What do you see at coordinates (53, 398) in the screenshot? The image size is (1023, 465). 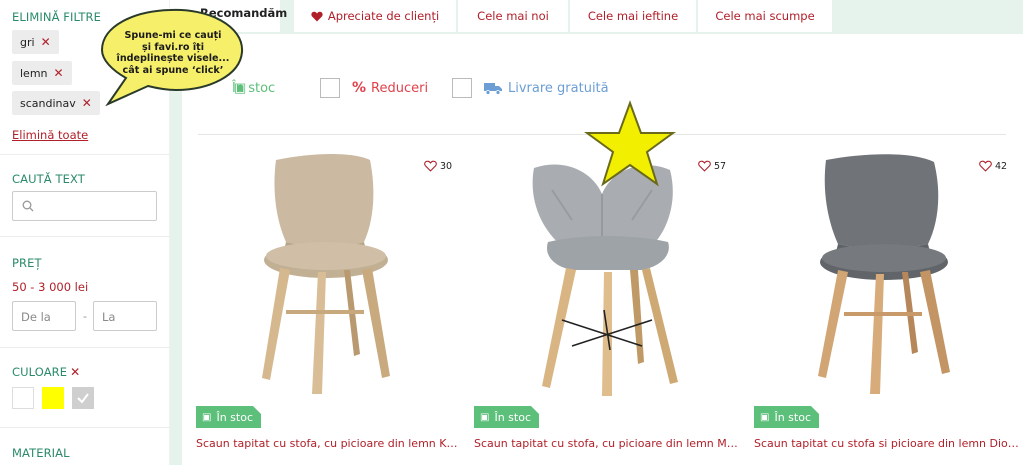 I see `color-swatch-yellow` at bounding box center [53, 398].